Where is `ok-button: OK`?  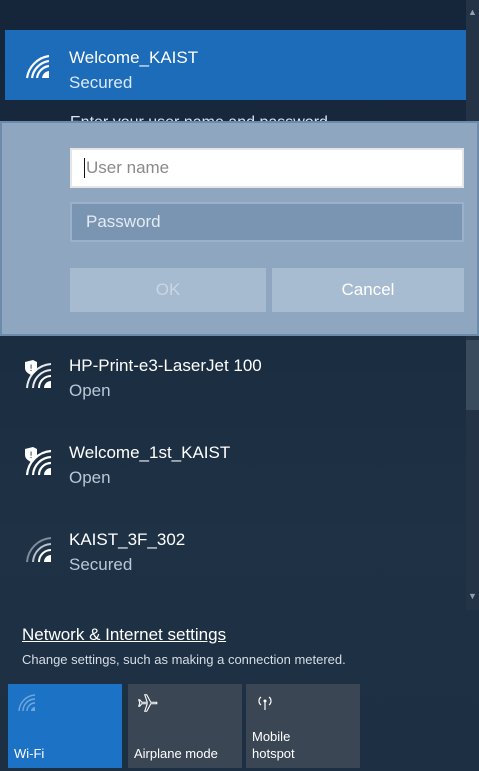 ok-button: OK is located at coordinates (168, 290).